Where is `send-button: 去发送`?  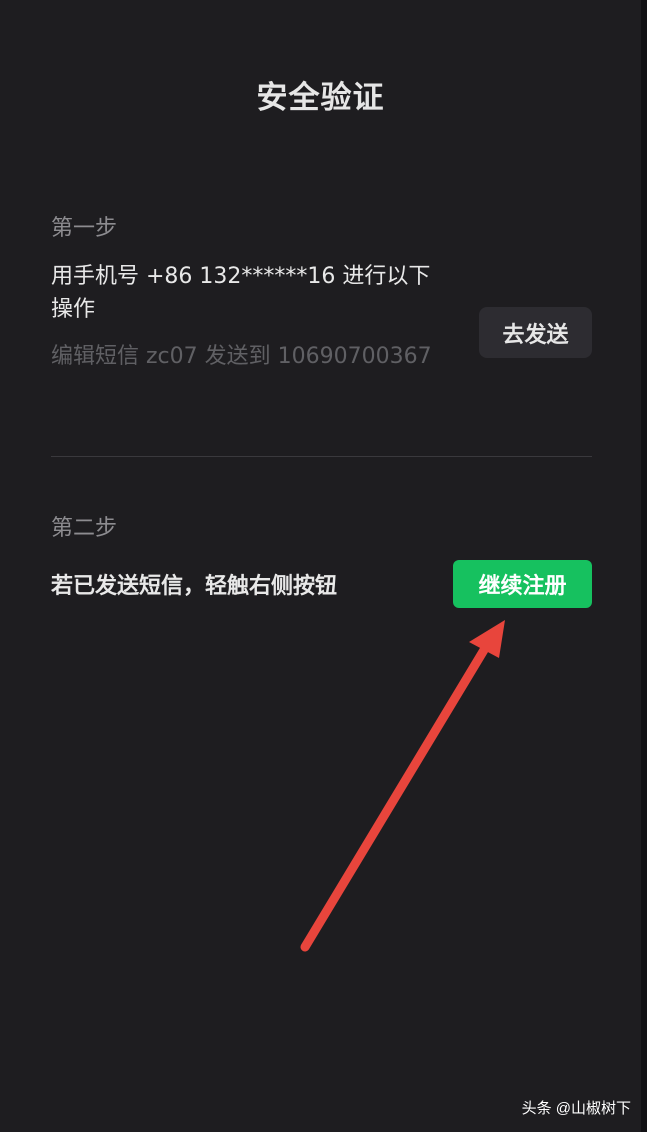 send-button: 去发送 is located at coordinates (535, 332).